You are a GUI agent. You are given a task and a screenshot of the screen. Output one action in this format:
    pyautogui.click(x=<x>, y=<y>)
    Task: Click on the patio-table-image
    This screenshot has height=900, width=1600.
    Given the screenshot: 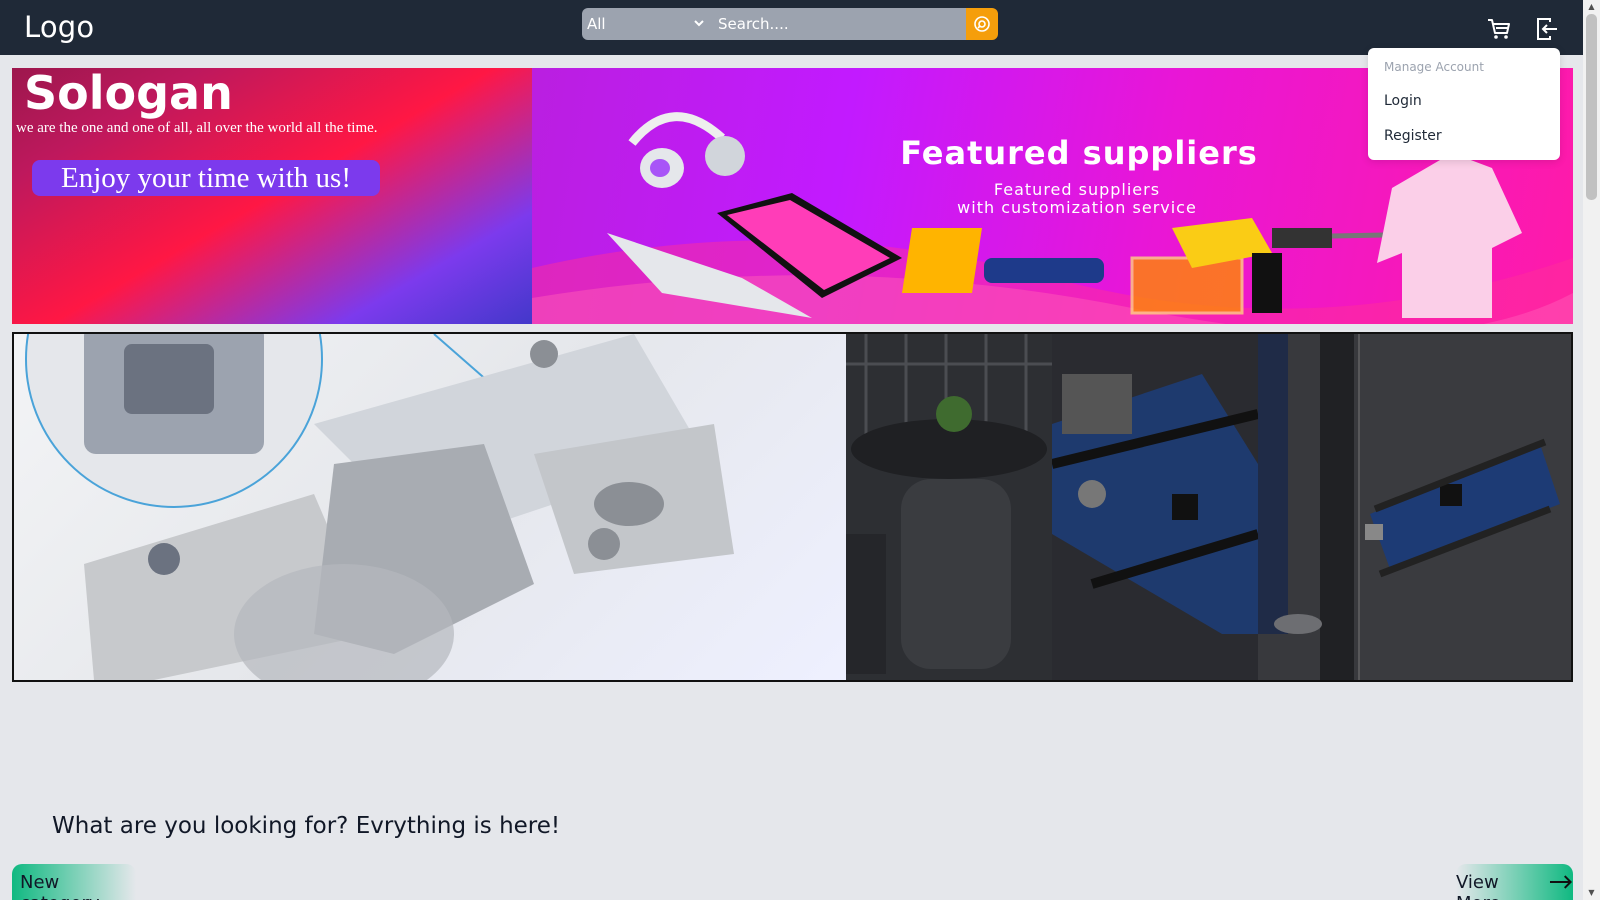 What is the action you would take?
    pyautogui.click(x=949, y=504)
    